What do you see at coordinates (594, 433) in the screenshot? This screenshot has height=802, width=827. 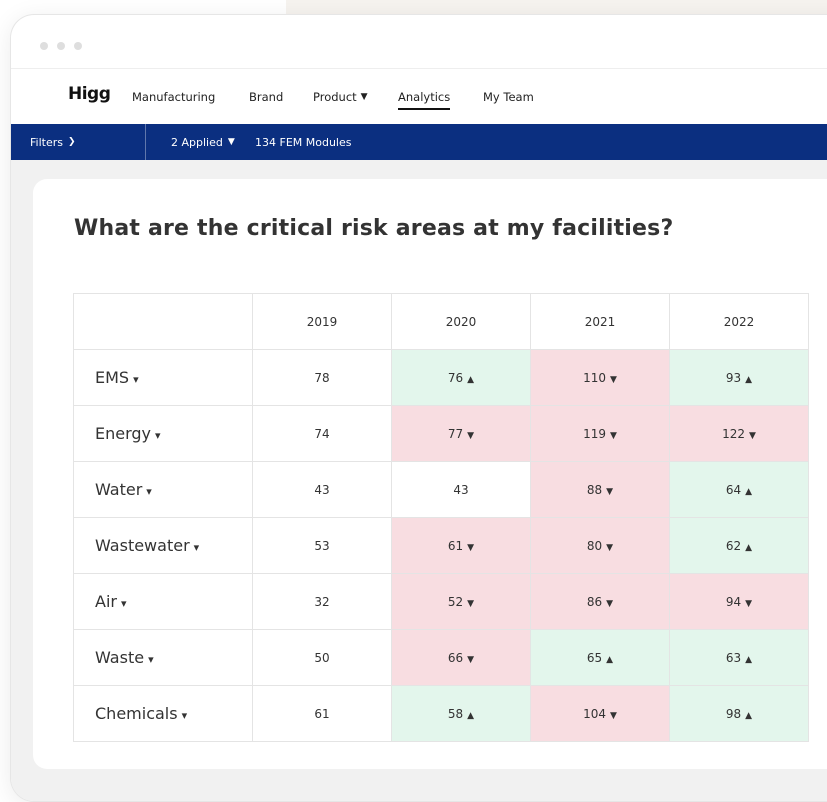 I see `cell-value: 119` at bounding box center [594, 433].